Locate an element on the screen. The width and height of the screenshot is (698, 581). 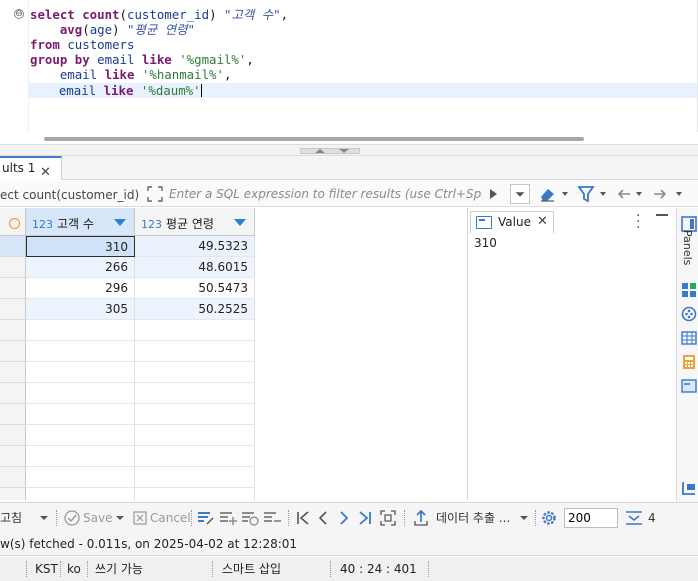
back-arrow-icon is located at coordinates (631, 194).